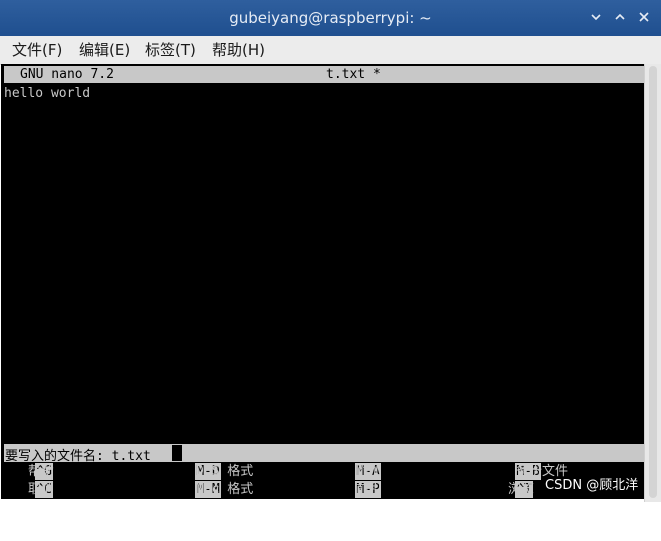 The height and width of the screenshot is (541, 661). I want to click on scrollbar-thumb, so click(653, 282).